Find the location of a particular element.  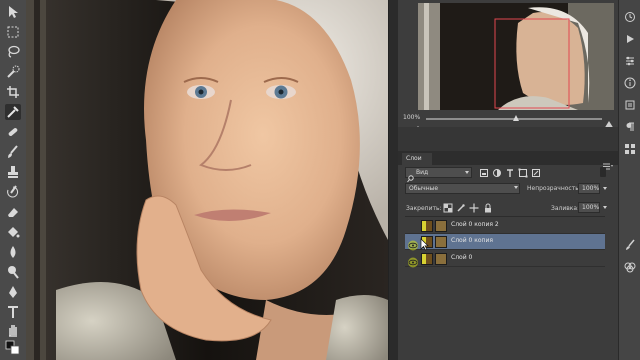

hand-tool-icon is located at coordinates (13, 330).